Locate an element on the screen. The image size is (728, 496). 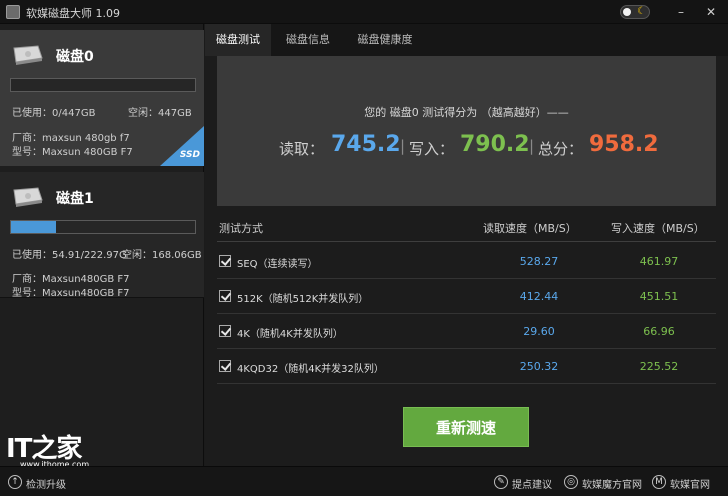
score-caption: 您的 磁盘0 测试得分为 （越高越好）—— is located at coordinates (466, 112).